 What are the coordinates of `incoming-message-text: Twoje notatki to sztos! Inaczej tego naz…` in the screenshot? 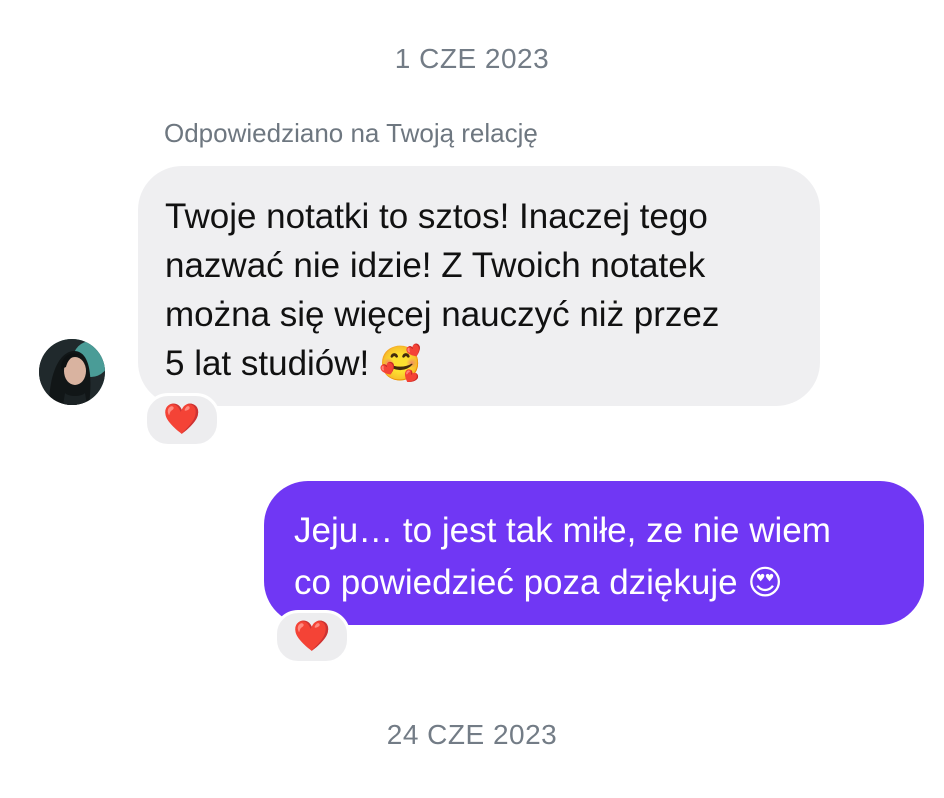 It's located at (442, 290).